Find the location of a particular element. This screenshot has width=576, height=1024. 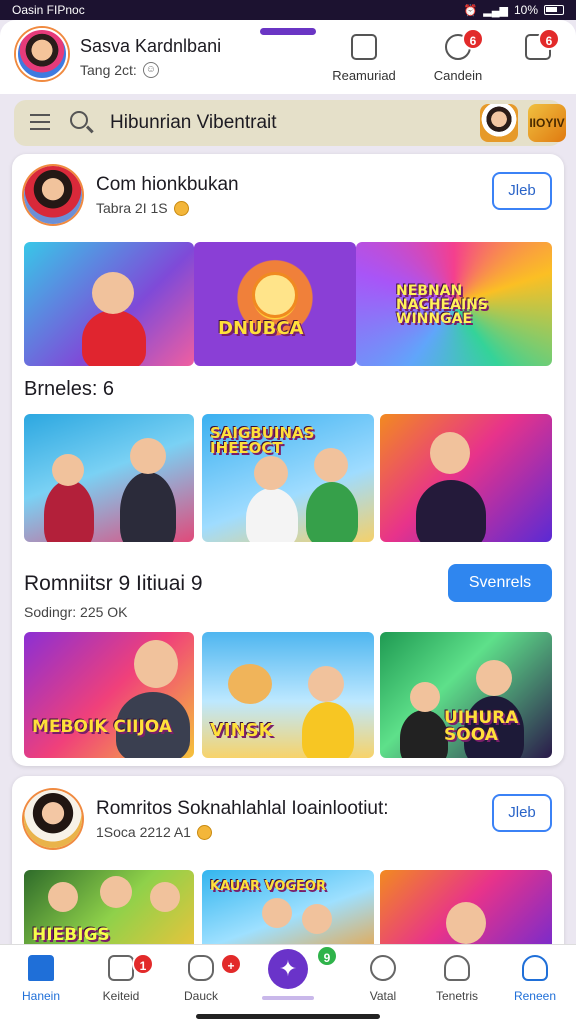

nav-profile: Reneen is located at coordinates (535, 979).